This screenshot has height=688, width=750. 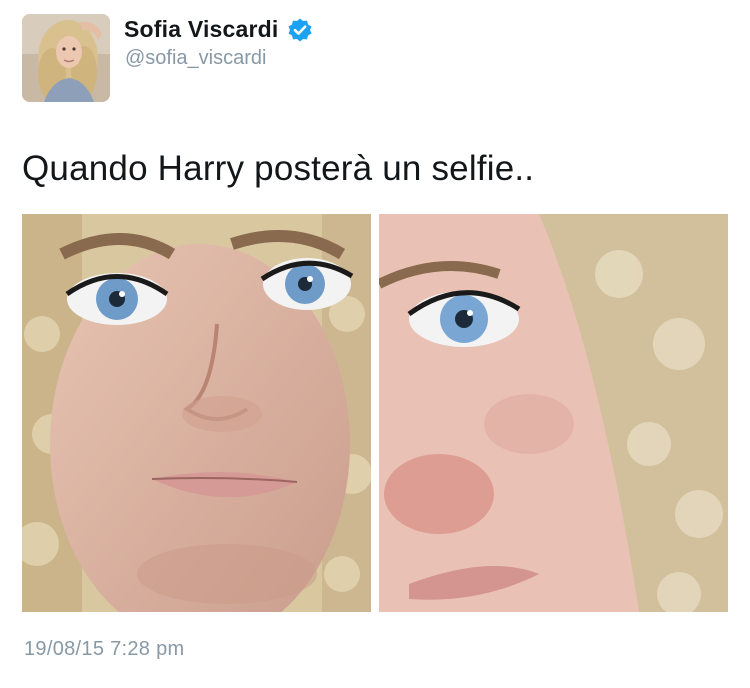 I want to click on avatar-photo, so click(x=66, y=58).